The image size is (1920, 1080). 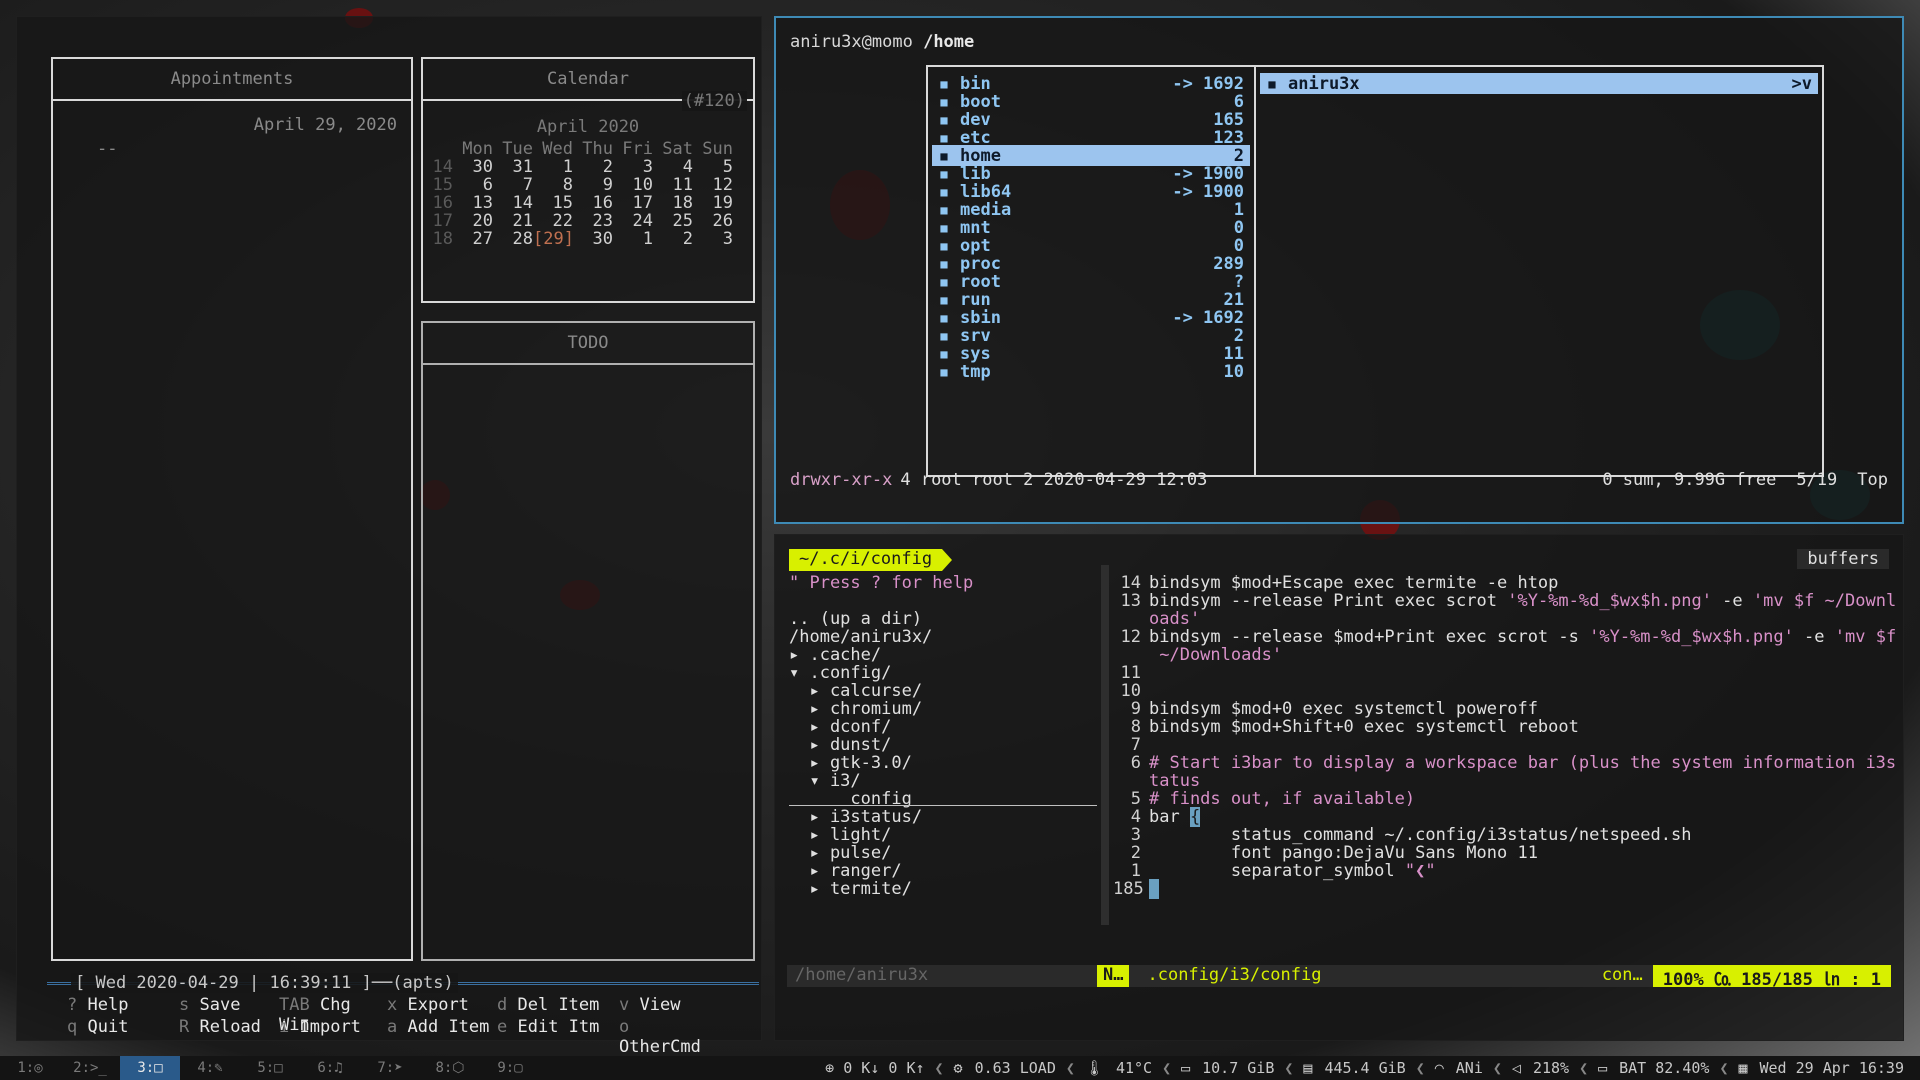 I want to click on code-line: ~/Downloads', so click(x=1197, y=655).